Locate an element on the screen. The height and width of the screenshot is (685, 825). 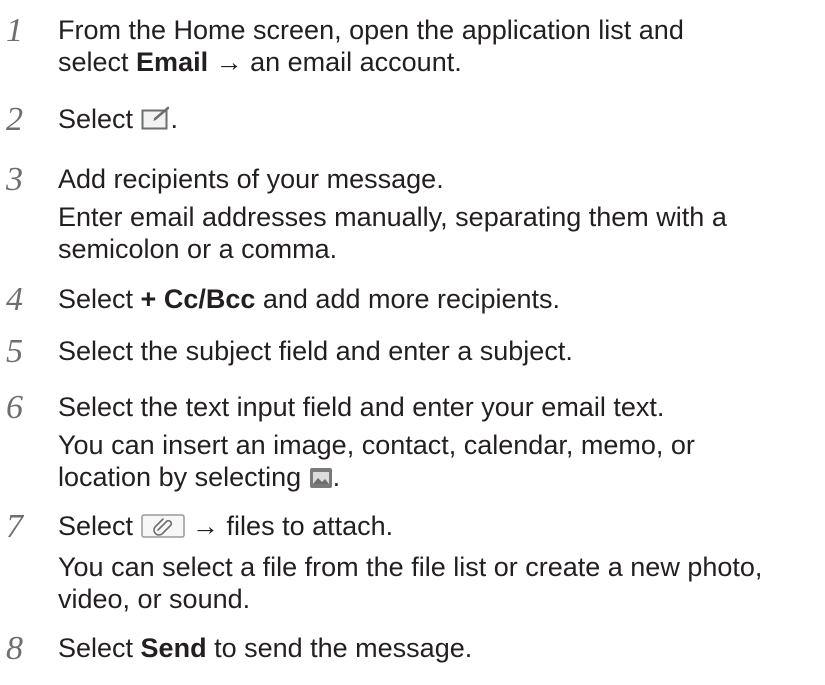
email-label: Email is located at coordinates (172, 62).